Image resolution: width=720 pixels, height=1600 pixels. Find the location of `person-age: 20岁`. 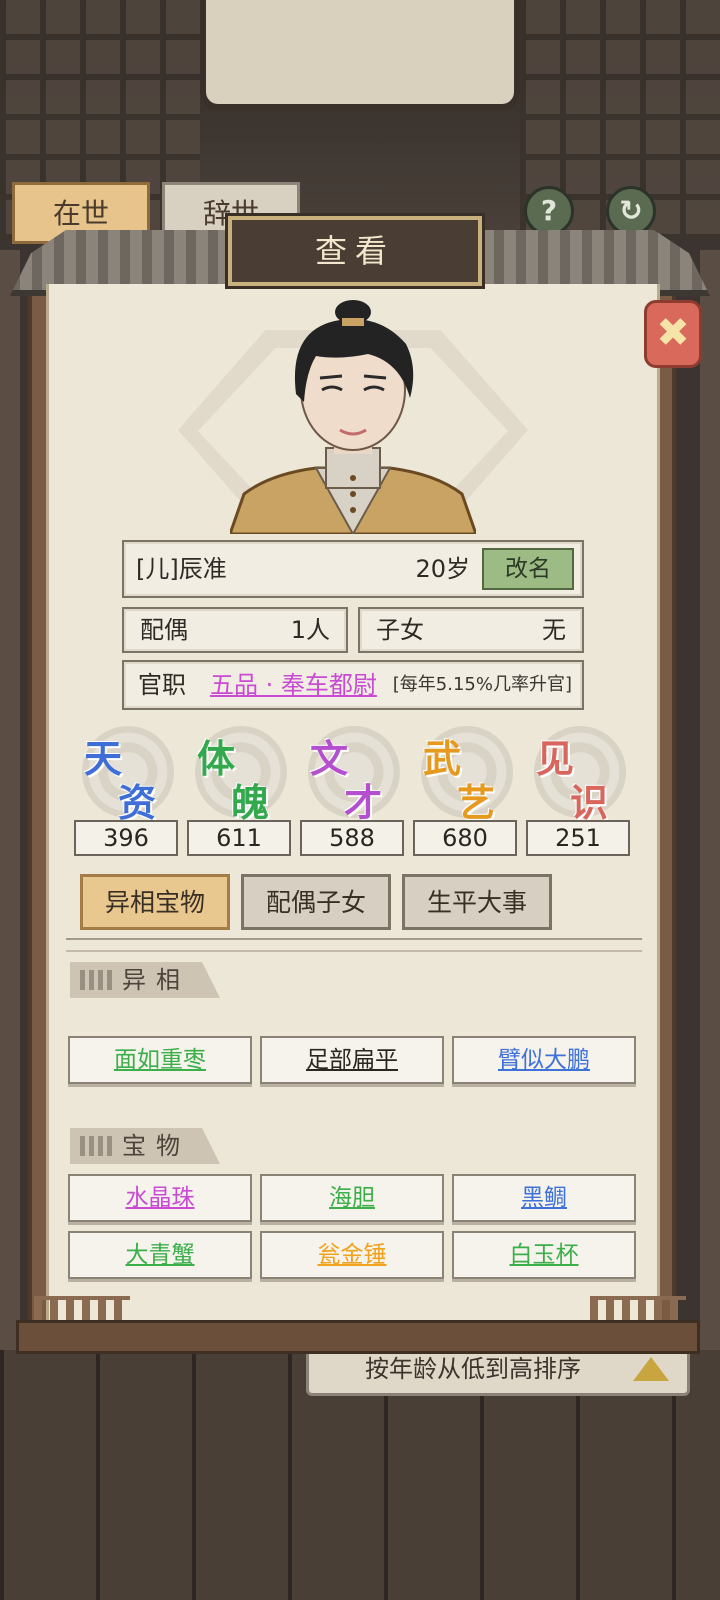

person-age: 20岁 is located at coordinates (442, 569).